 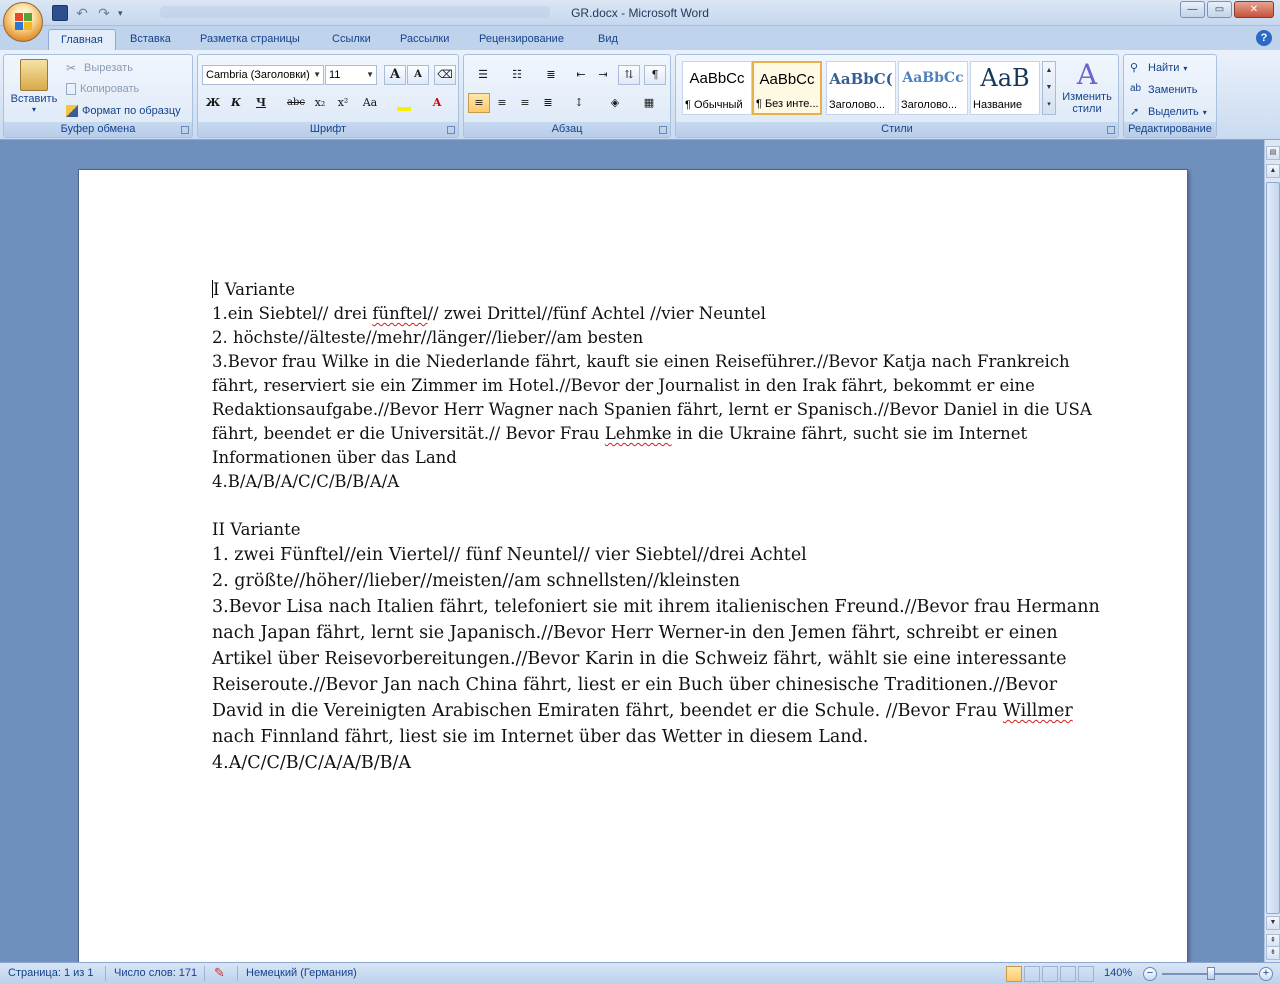 I want to click on sort-icon: ⇅, so click(x=629, y=75).